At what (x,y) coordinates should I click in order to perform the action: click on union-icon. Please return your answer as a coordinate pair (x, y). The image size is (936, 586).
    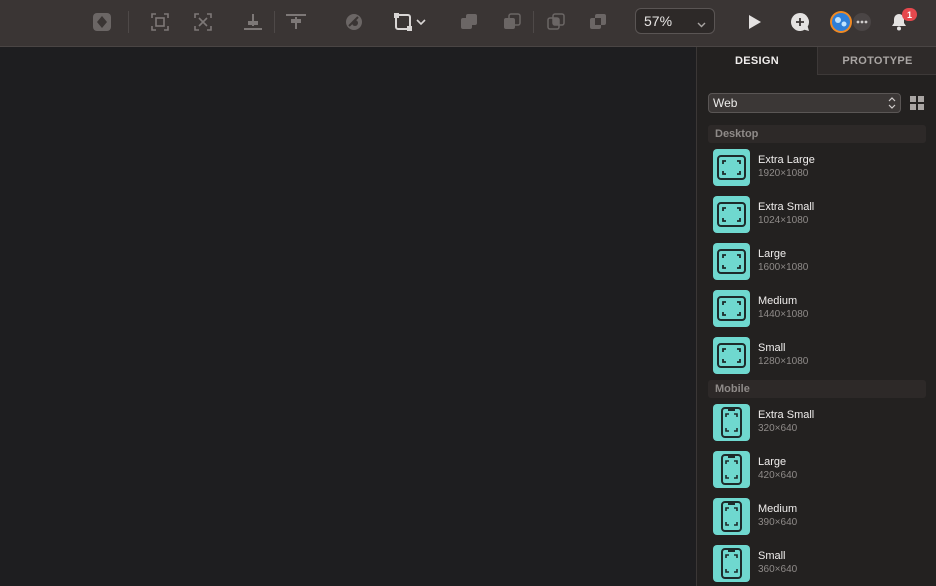
    Looking at the image, I should click on (469, 22).